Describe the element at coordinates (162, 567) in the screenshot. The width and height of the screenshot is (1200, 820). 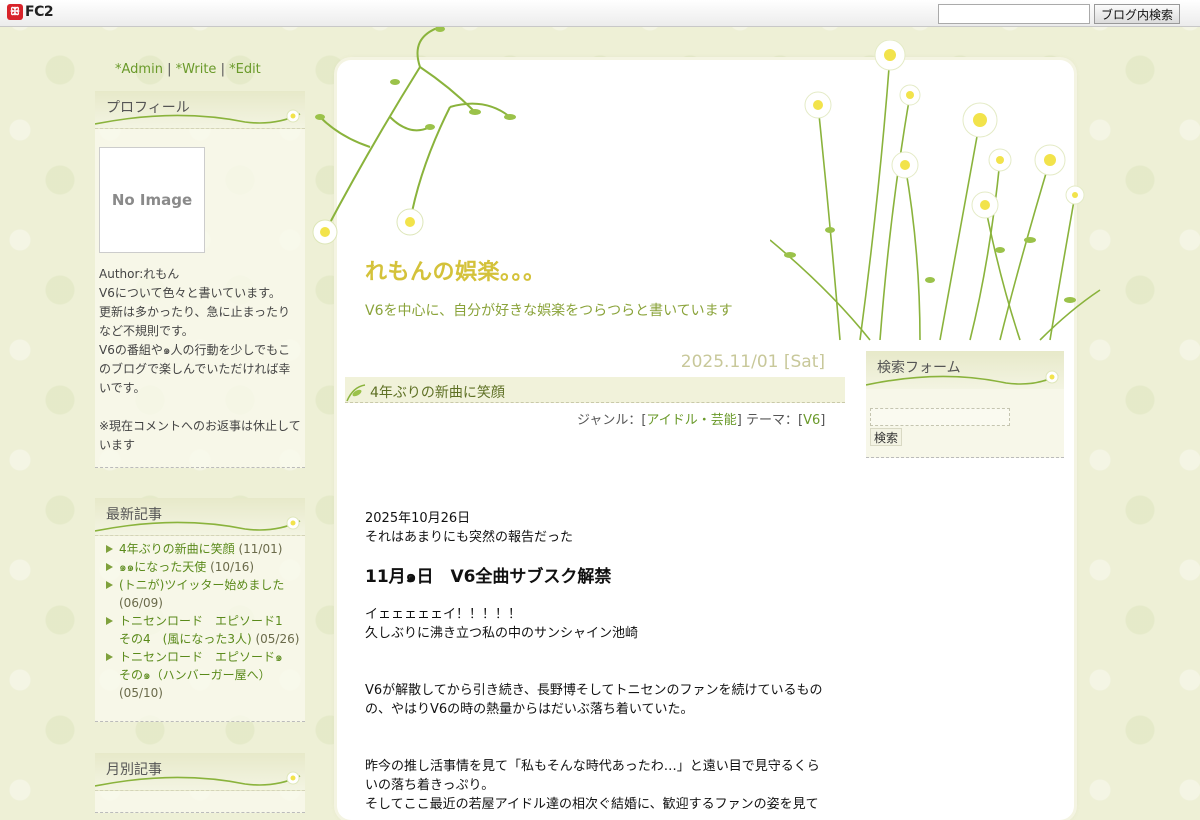
I see `recent-post-link: ๑๑になった天使` at that location.